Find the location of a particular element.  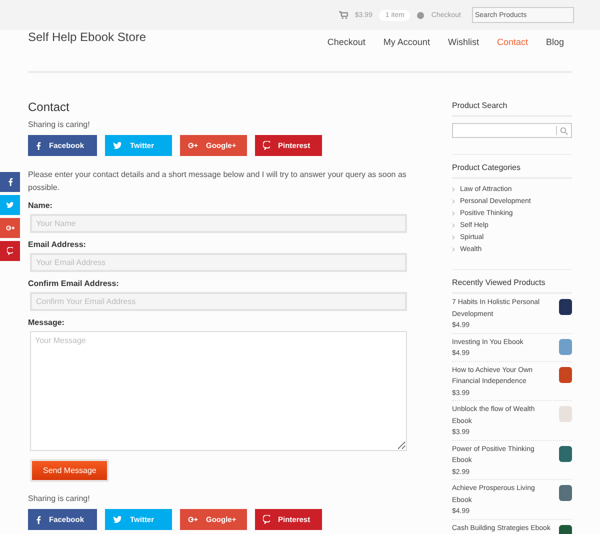

widget-title: Product Categories is located at coordinates (512, 166).